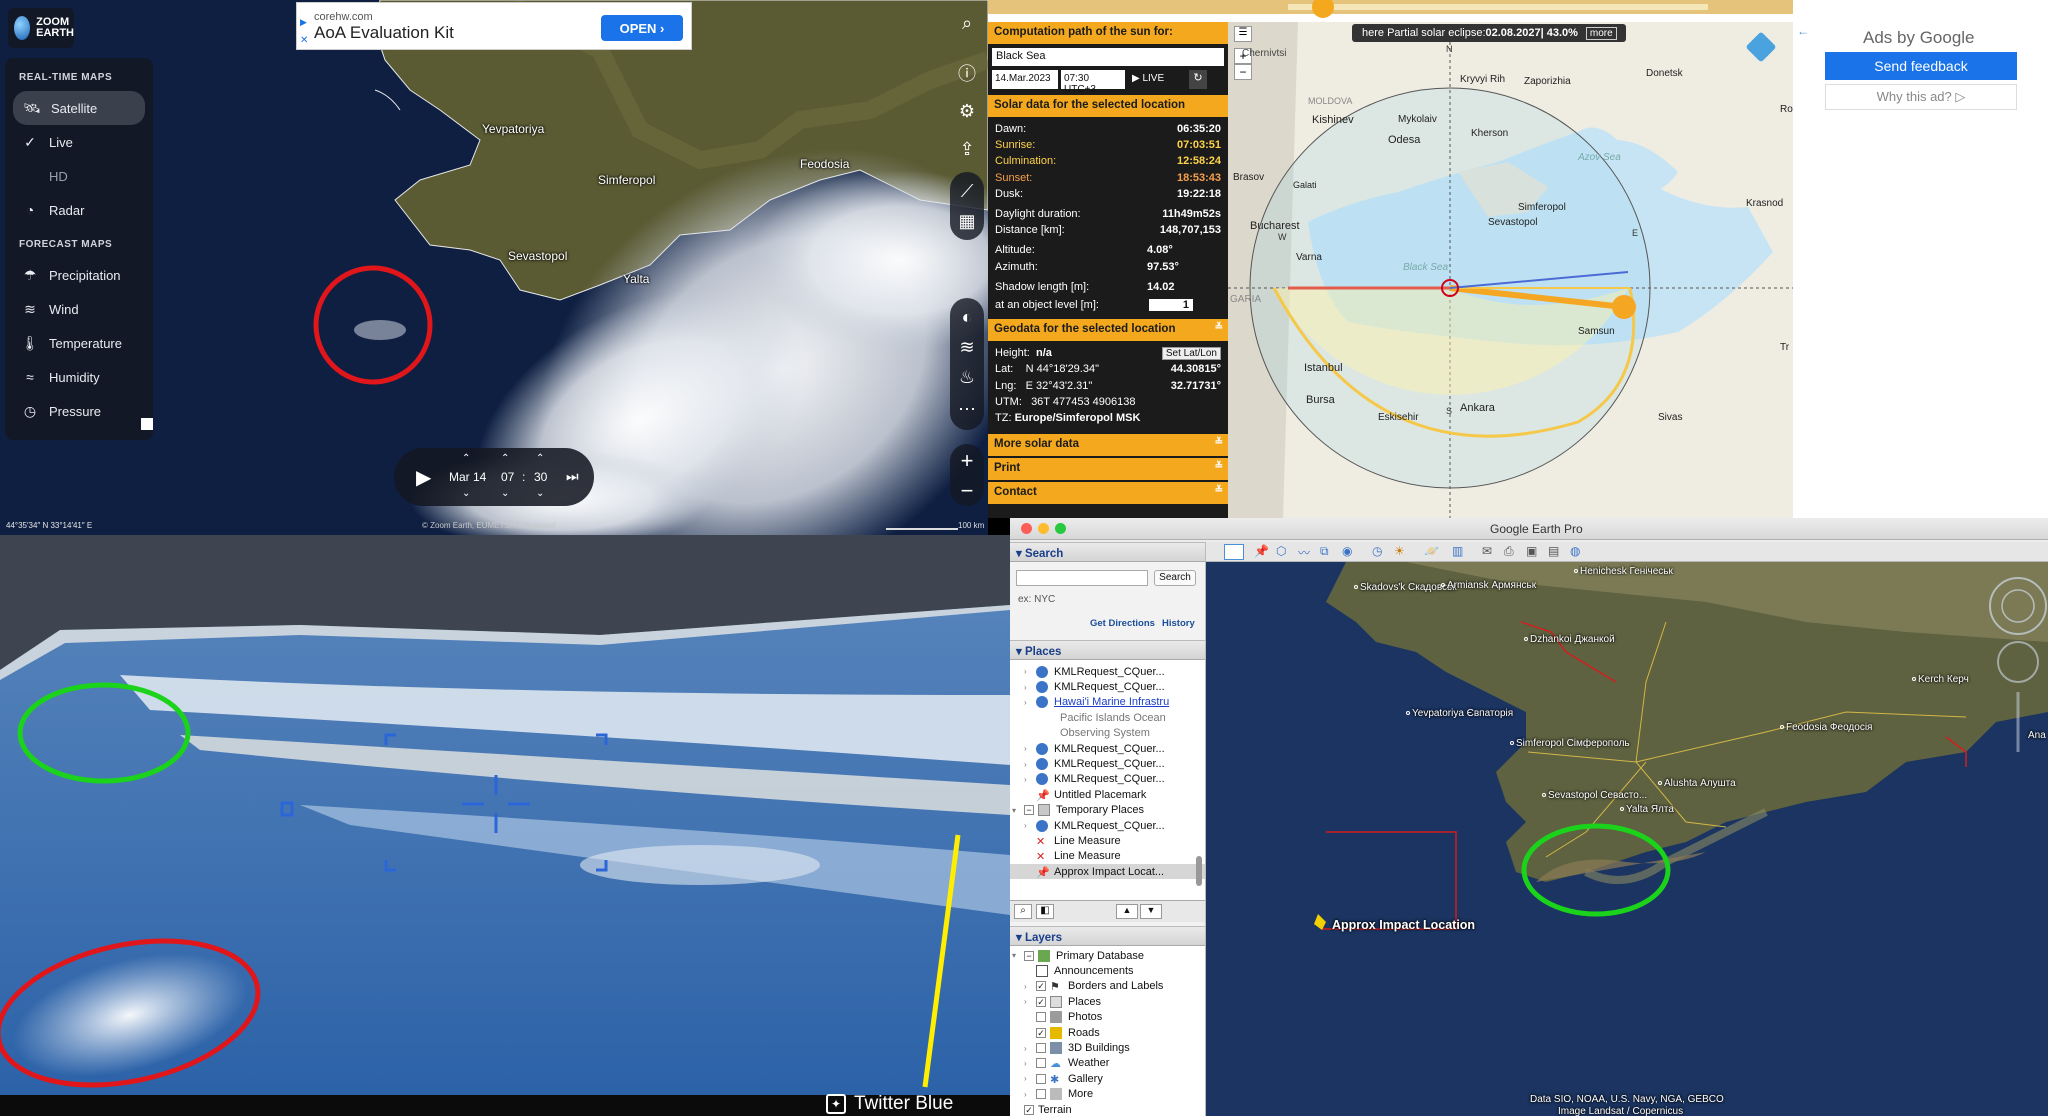 The width and height of the screenshot is (2048, 1116). I want to click on layer-item: › ☁ Weather, so click(1107, 1063).